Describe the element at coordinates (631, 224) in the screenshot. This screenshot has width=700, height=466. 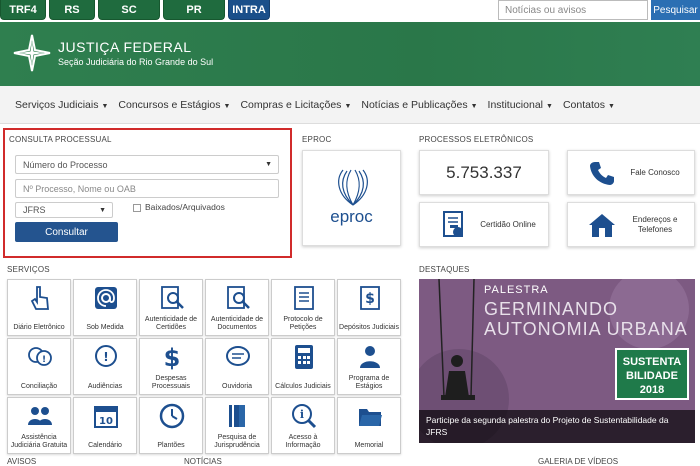
I see `enderecos-button: Endereços e Telefones` at that location.